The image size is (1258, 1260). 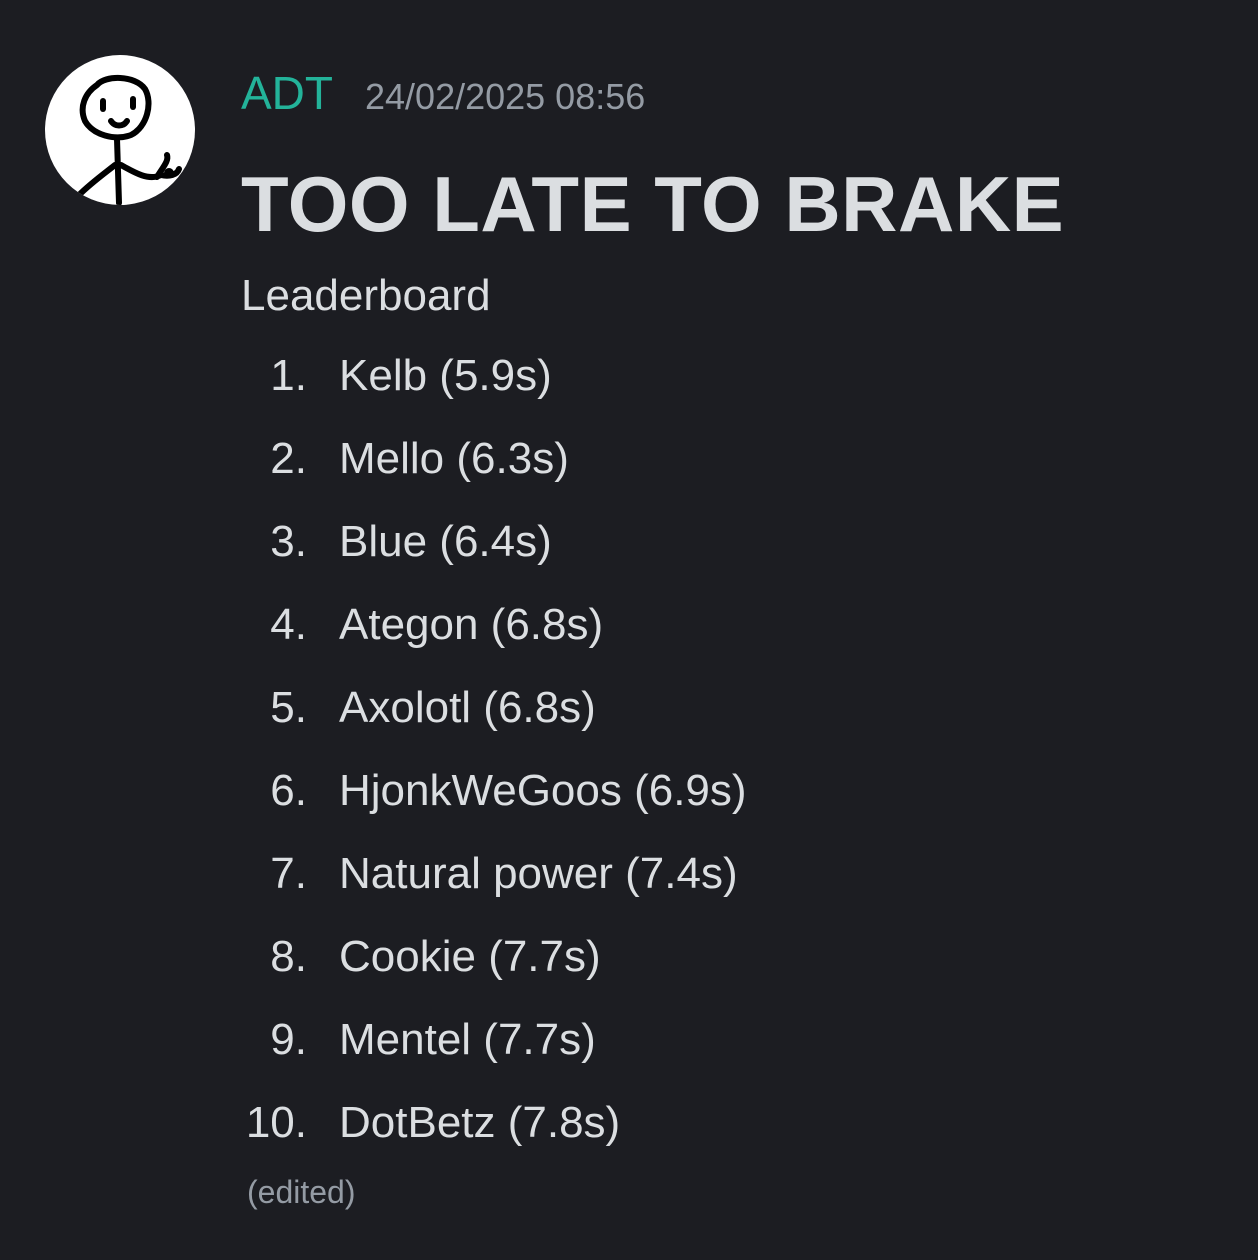 What do you see at coordinates (471, 624) in the screenshot?
I see `leaderboard-entry: Ategon (6.8s)` at bounding box center [471, 624].